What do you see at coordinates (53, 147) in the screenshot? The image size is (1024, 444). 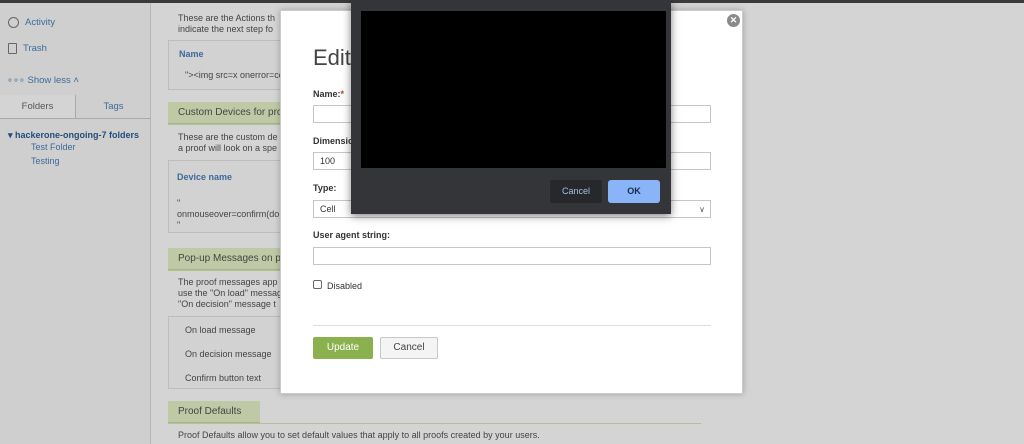 I see `folder-item-test-folder: Test Folder` at bounding box center [53, 147].